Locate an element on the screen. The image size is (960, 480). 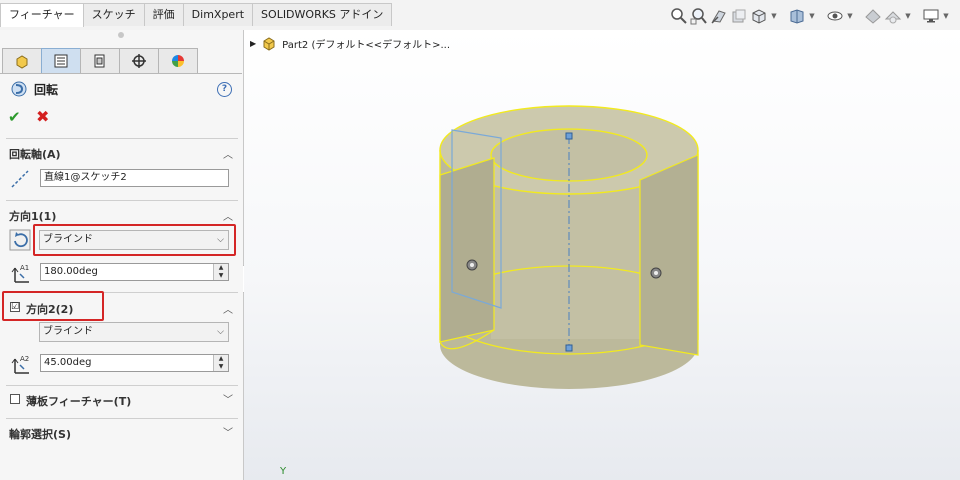
direction2-angle-value: 45.00deg is located at coordinates (67, 362).